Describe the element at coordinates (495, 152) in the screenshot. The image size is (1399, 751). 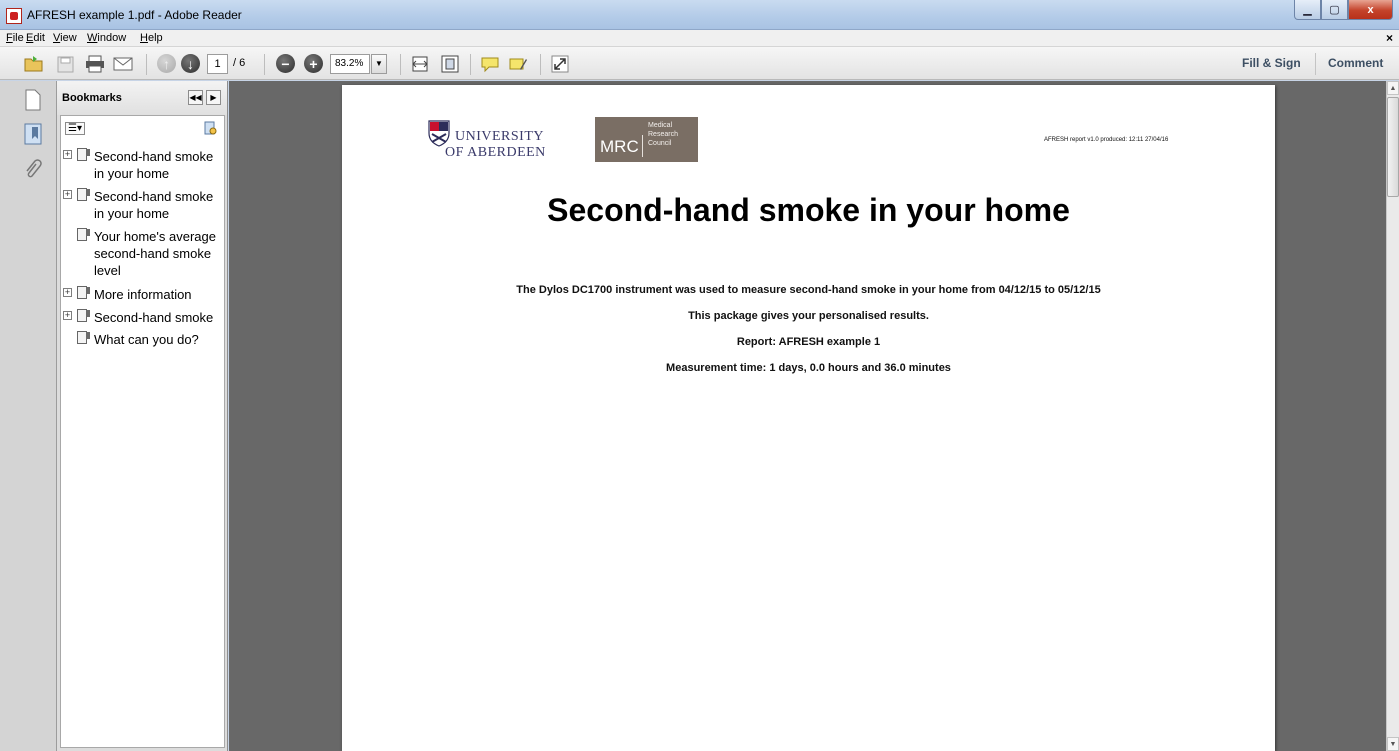
I see `university-name-line-2: OF ABERDEEN` at that location.